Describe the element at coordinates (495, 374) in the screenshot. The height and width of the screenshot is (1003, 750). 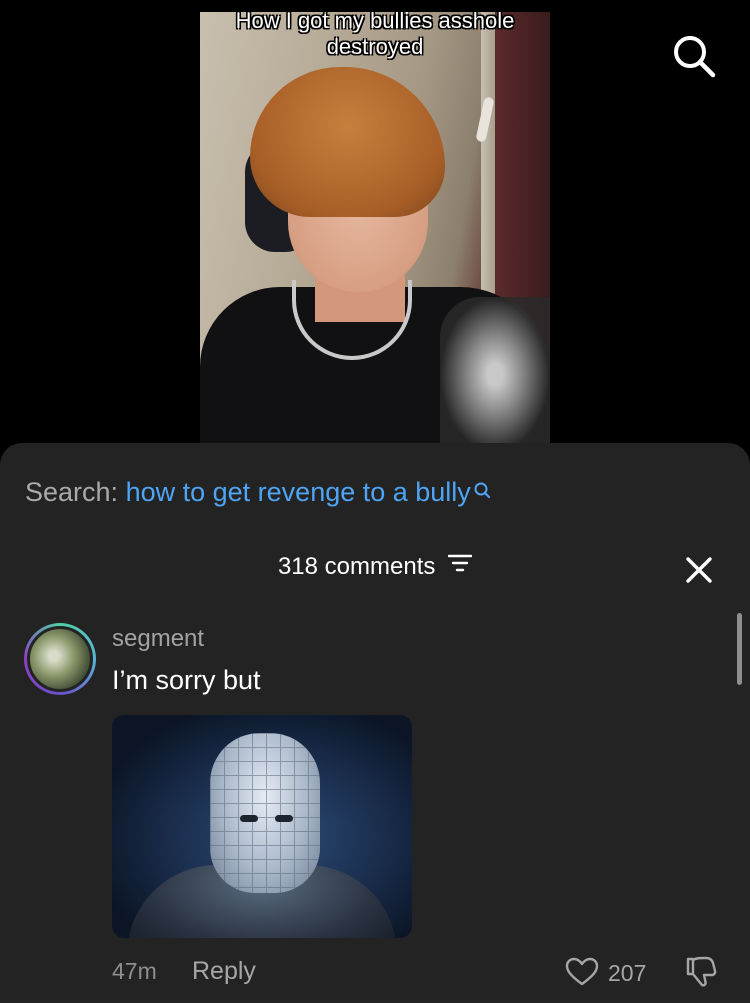
I see `shirt-graphic` at that location.